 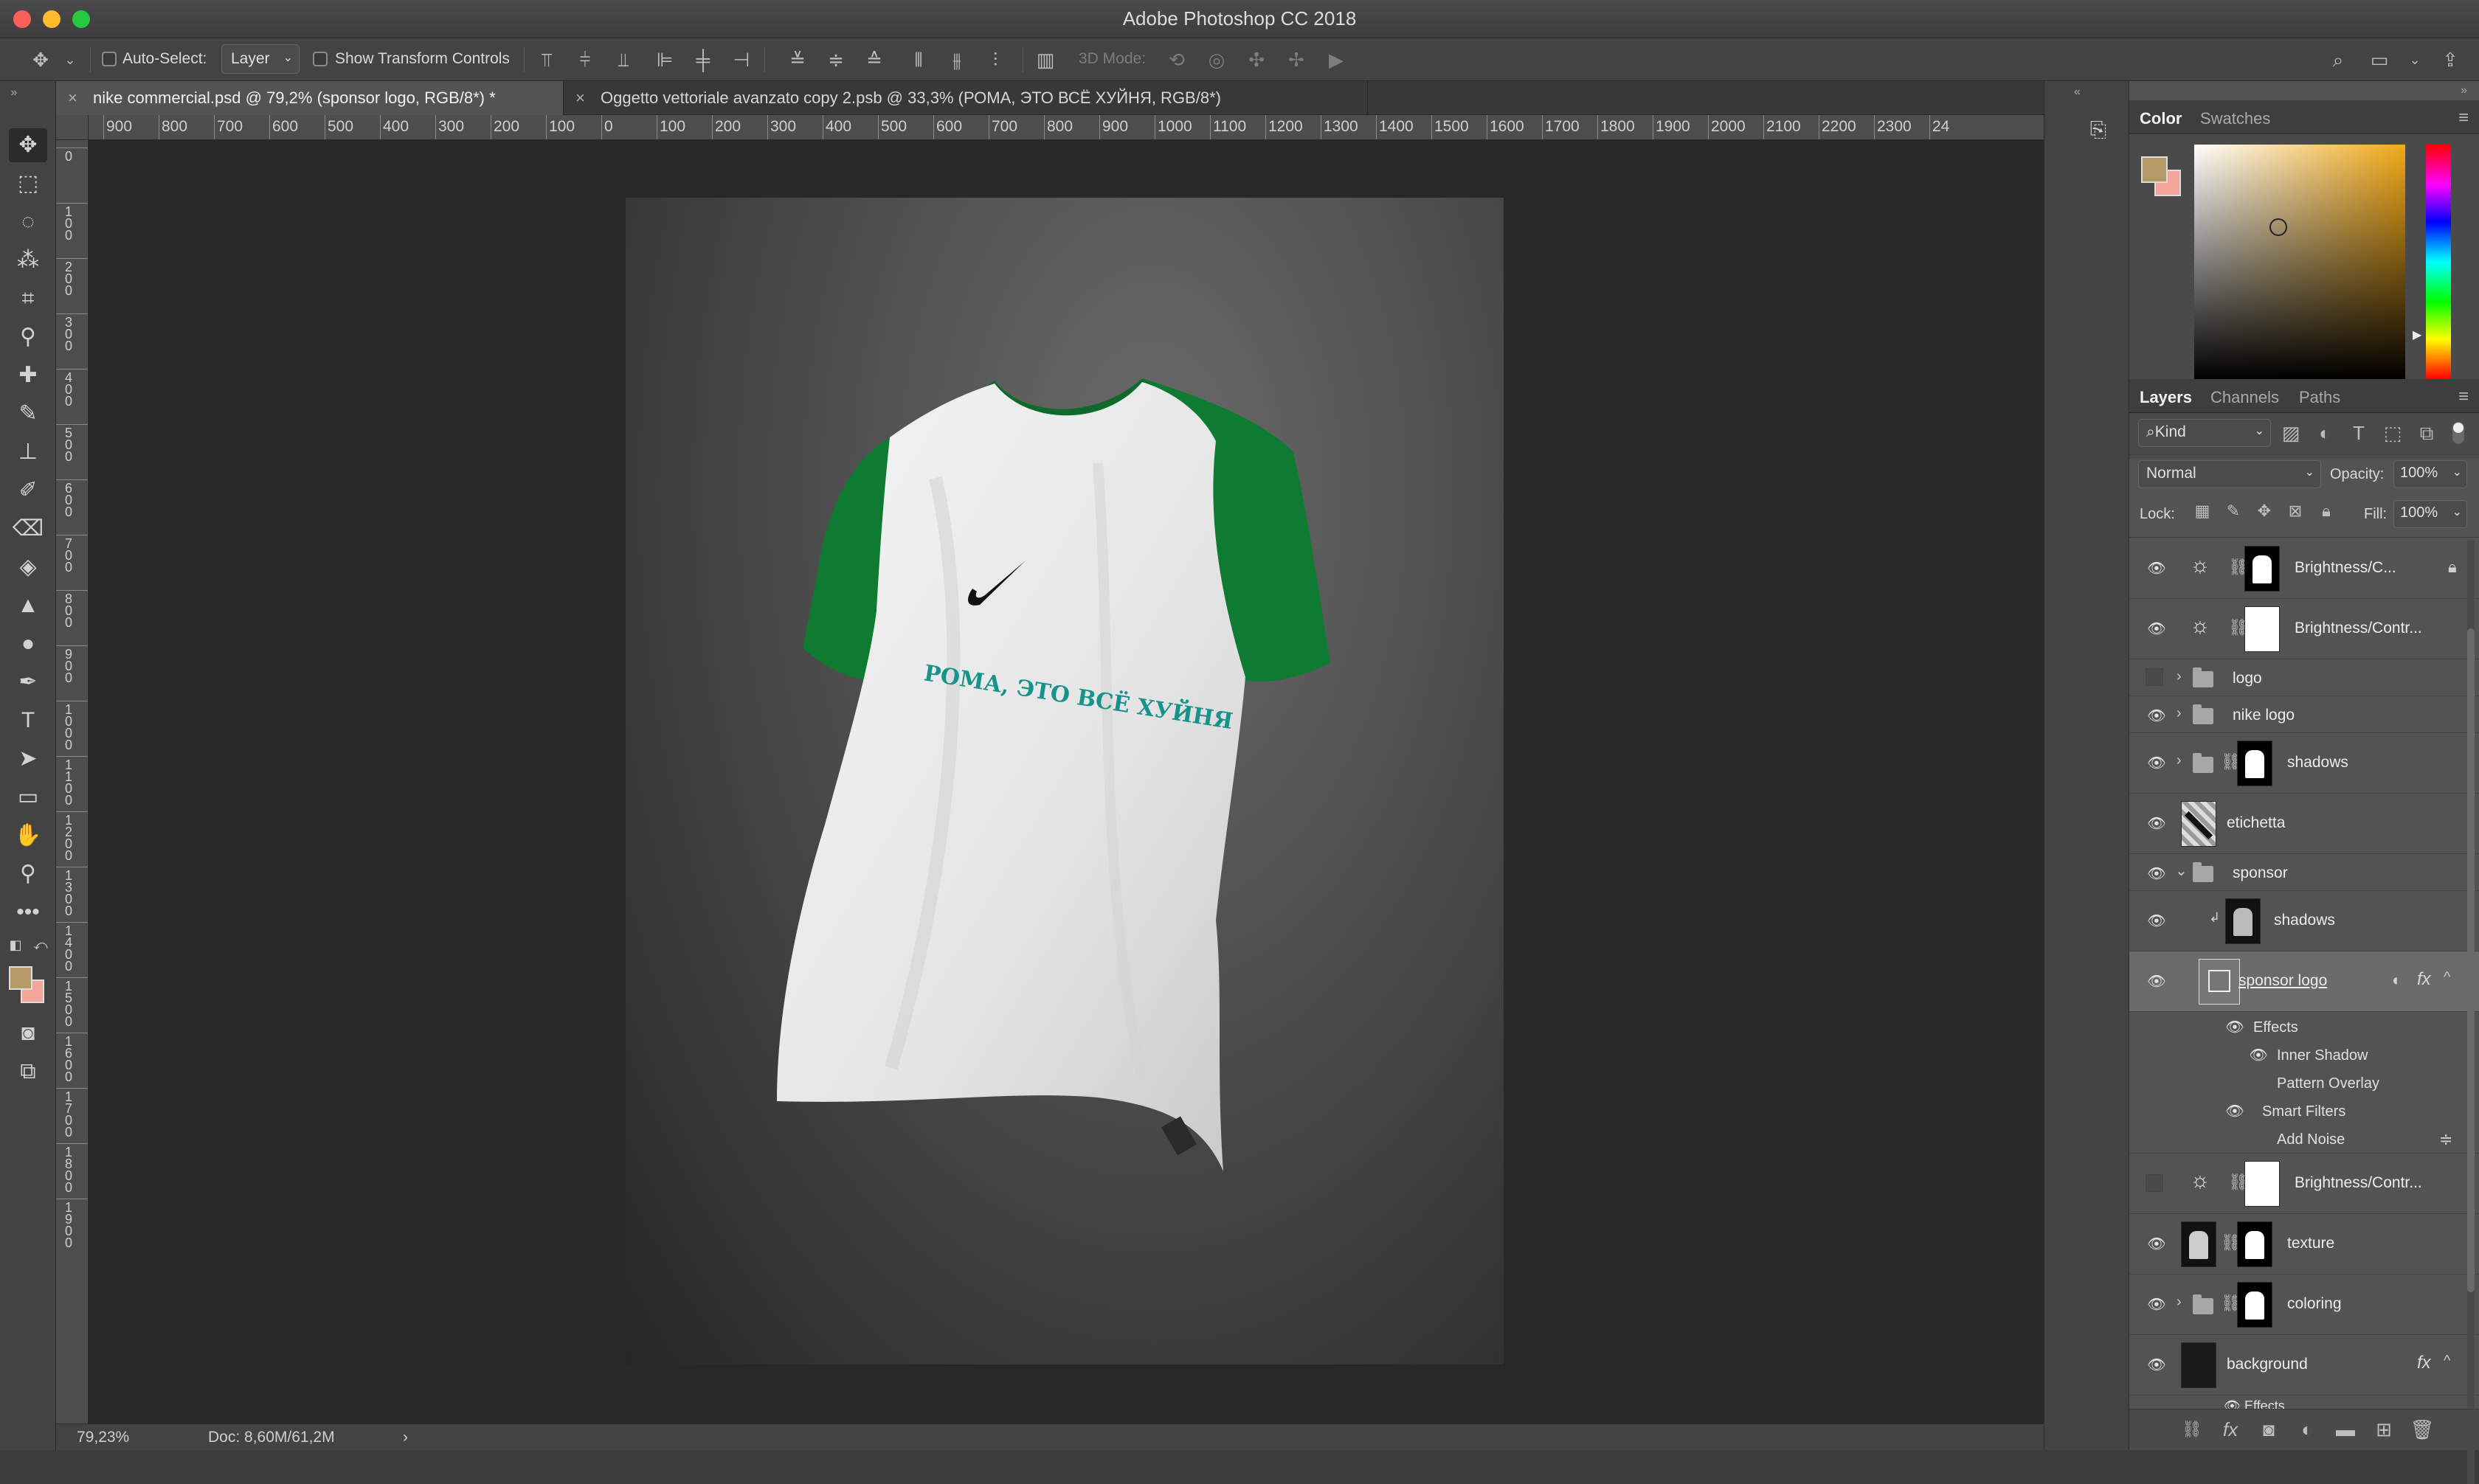 What do you see at coordinates (2417, 334) in the screenshot?
I see `hue-slider-handle: ▶` at bounding box center [2417, 334].